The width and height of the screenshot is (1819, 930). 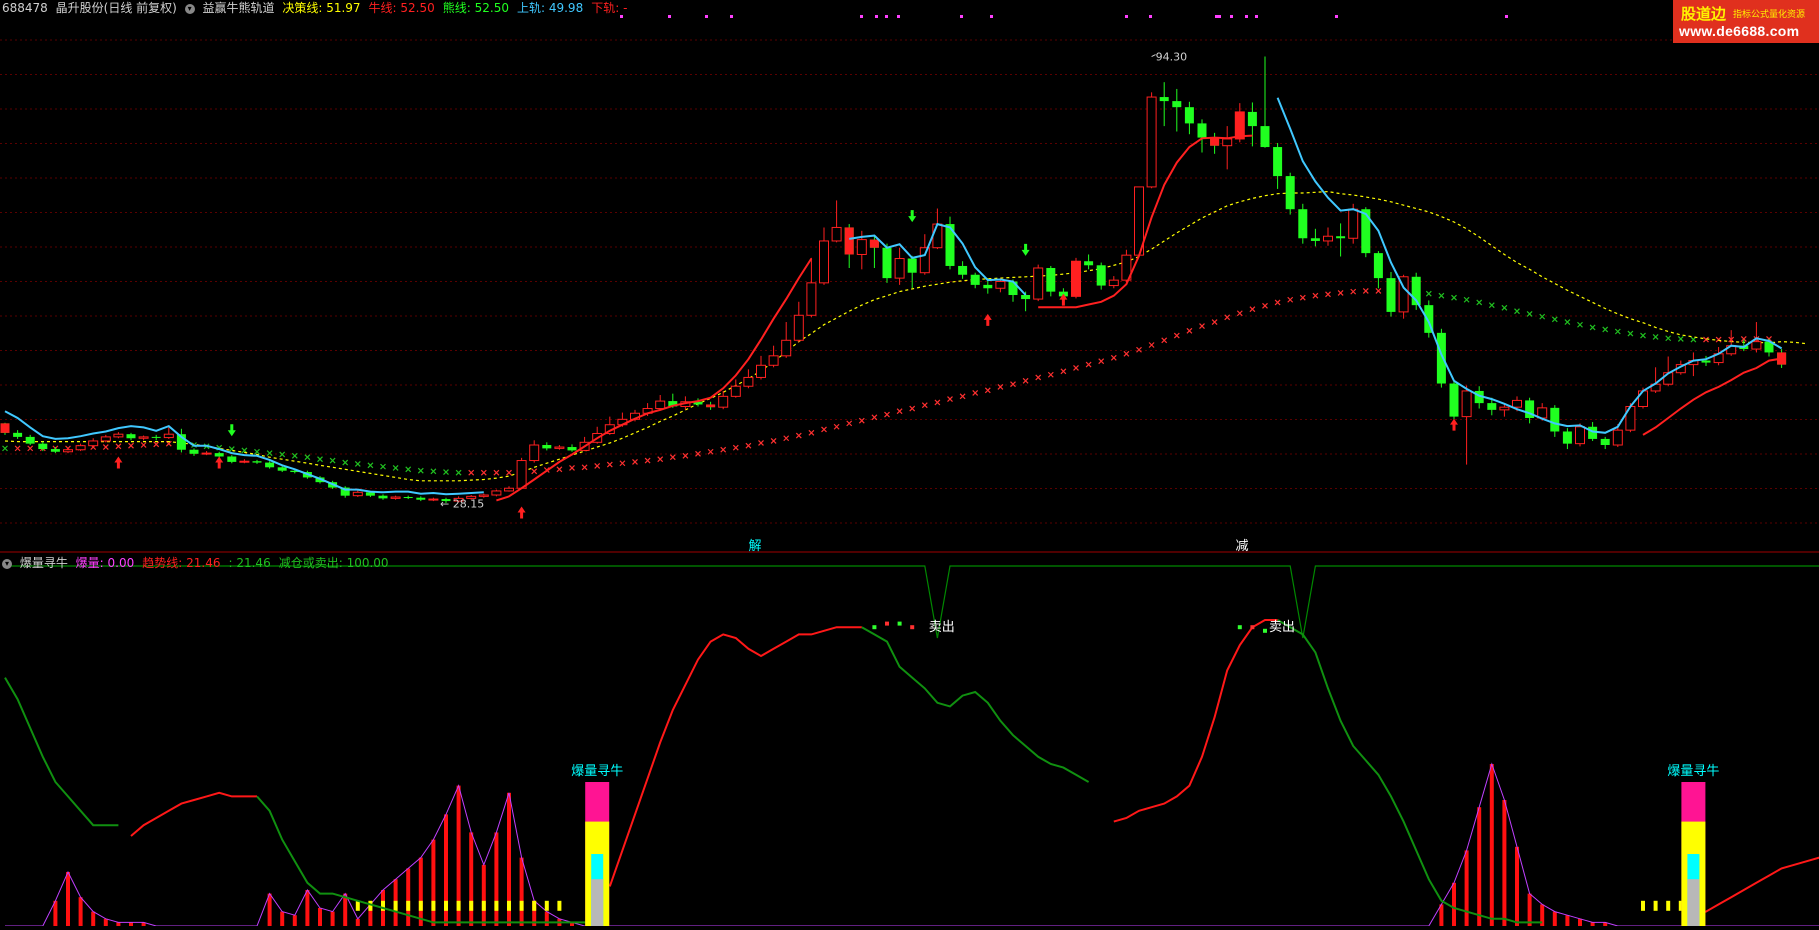 I want to click on indicator-toggle-icon: ▾, so click(x=189, y=8).